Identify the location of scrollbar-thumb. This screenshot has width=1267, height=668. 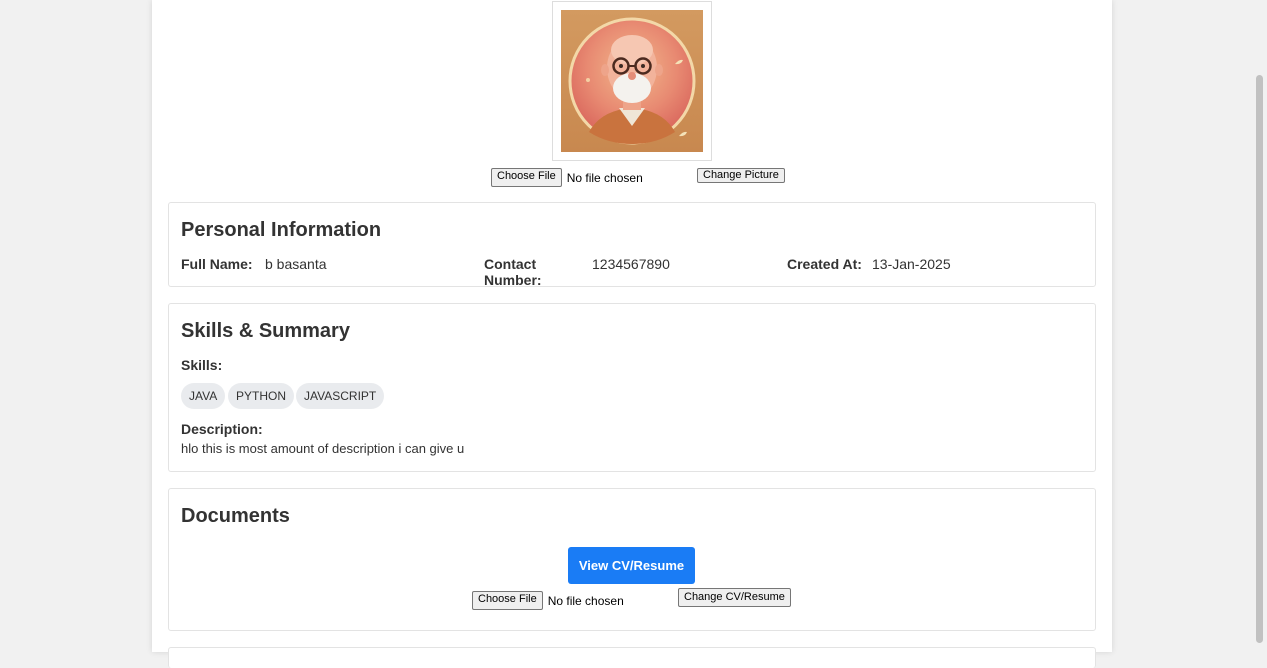
(1259, 359).